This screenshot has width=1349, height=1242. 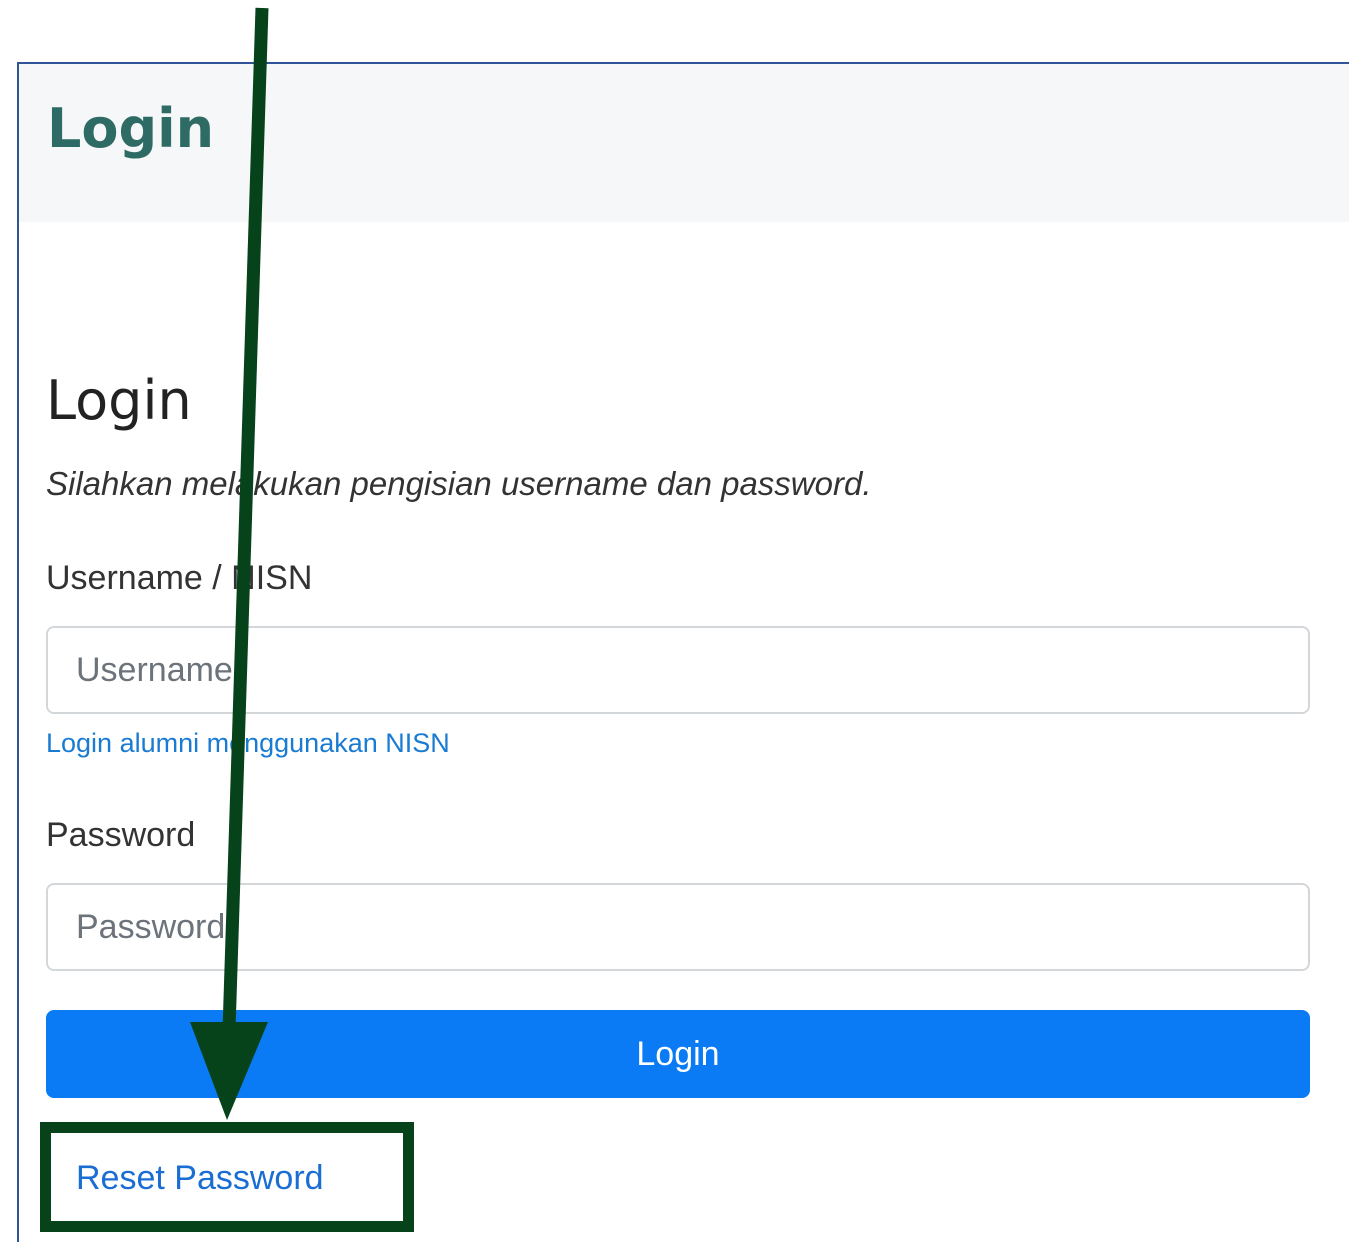 What do you see at coordinates (200, 1178) in the screenshot?
I see `reset-password-link: Reset Password` at bounding box center [200, 1178].